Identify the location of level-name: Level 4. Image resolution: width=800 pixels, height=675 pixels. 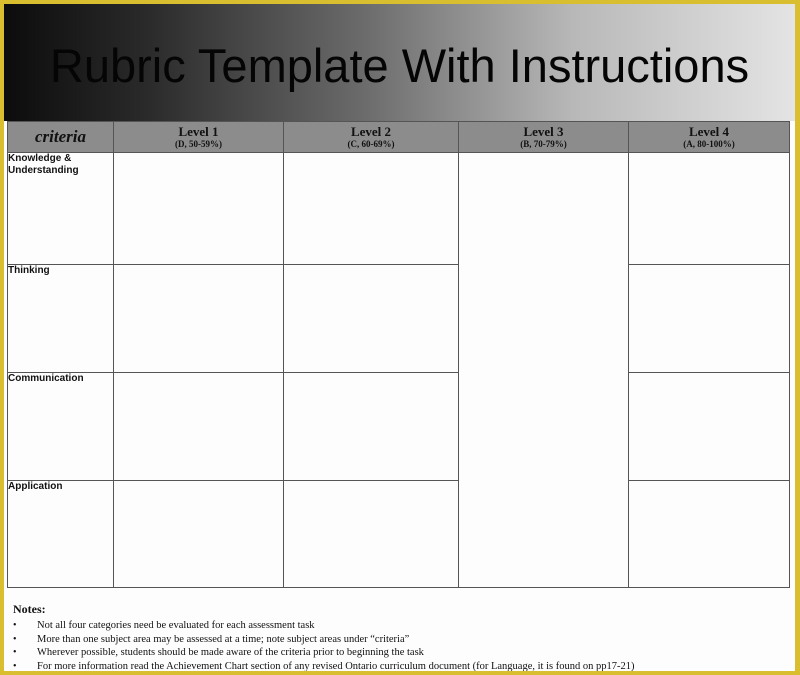
(709, 131).